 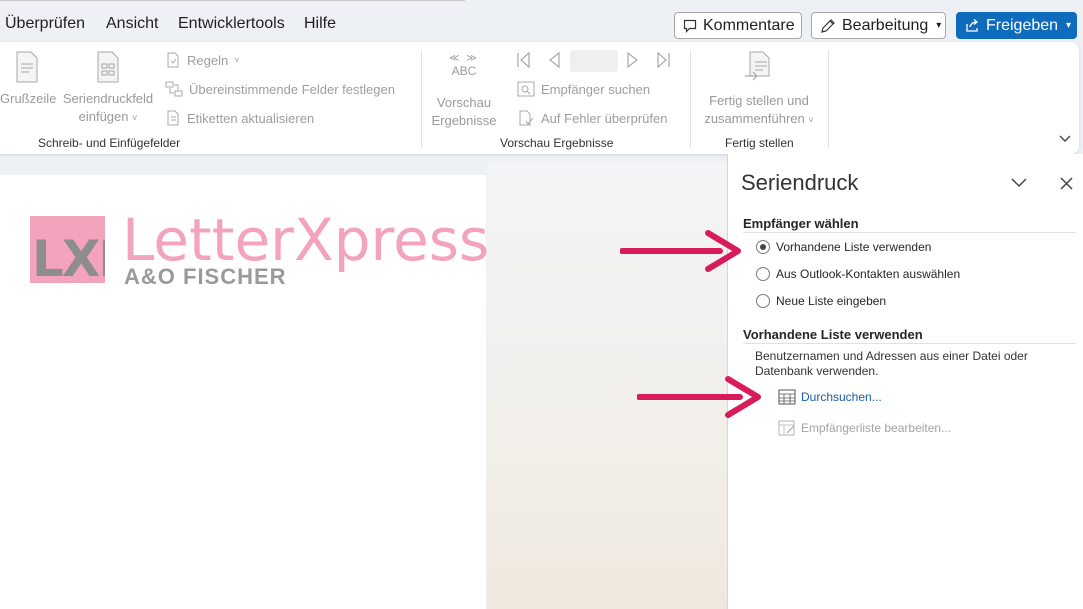 What do you see at coordinates (868, 274) in the screenshot?
I see `option-label: Aus Outlook-Kontakten auswählen` at bounding box center [868, 274].